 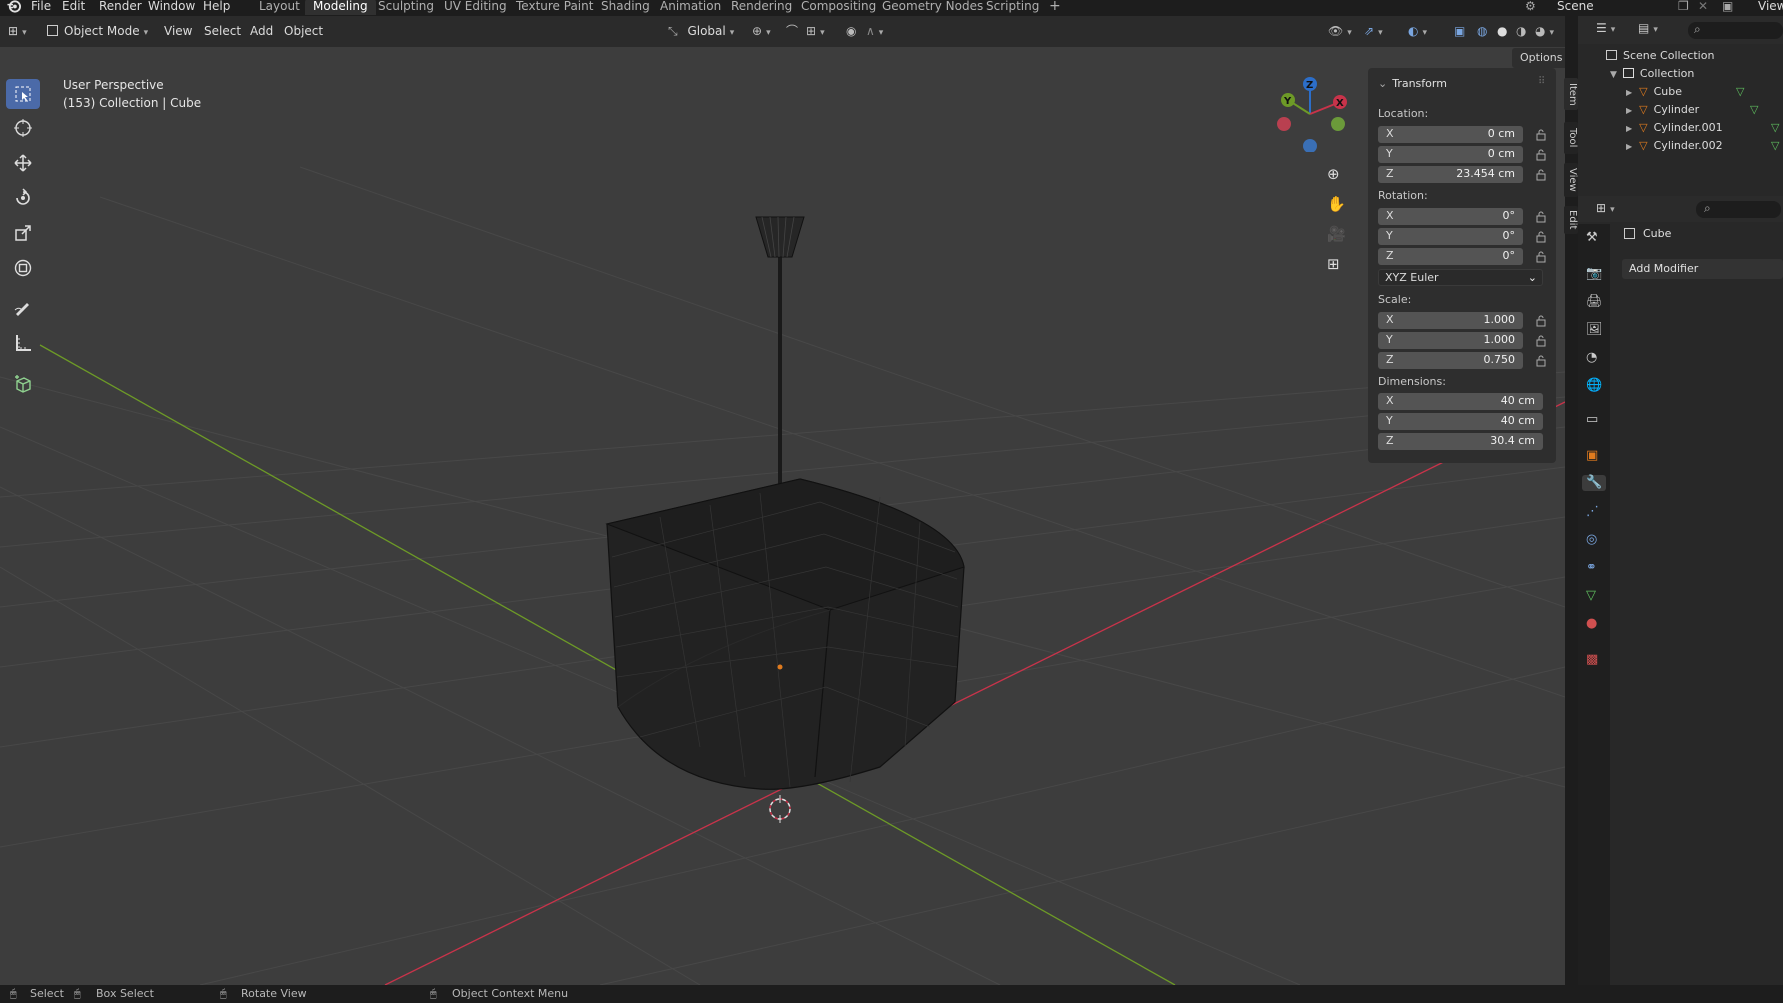 What do you see at coordinates (1605, 28) in the screenshot?
I see `outliner-editor-type-icon: ☰ ▾` at bounding box center [1605, 28].